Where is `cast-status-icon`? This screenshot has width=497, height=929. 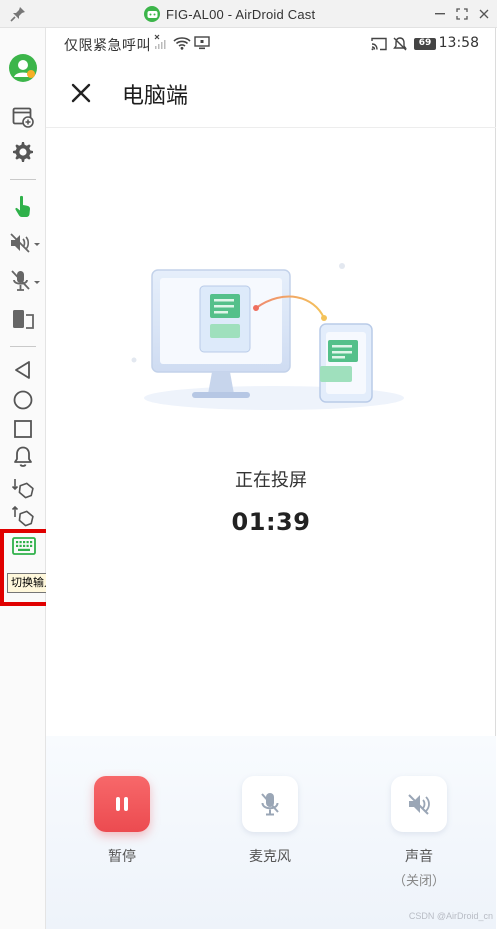
cast-status-icon is located at coordinates (202, 43).